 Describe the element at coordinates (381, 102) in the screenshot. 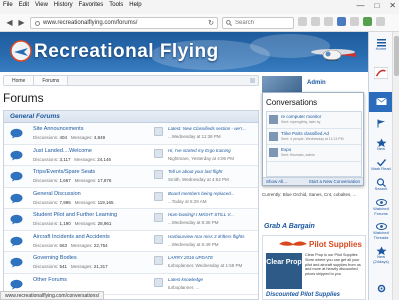

I see `sidebar-item-mail` at that location.